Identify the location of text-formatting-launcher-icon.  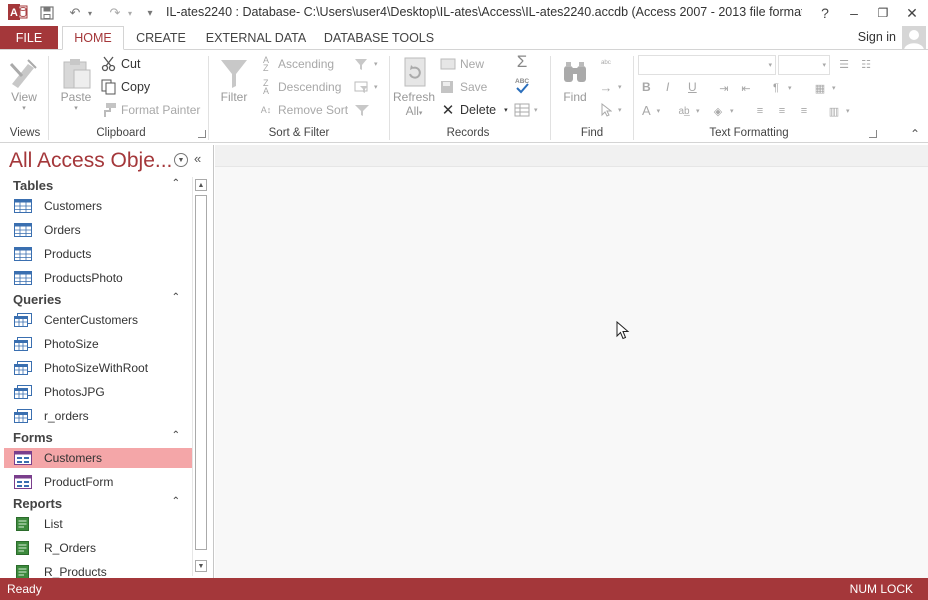
(873, 134).